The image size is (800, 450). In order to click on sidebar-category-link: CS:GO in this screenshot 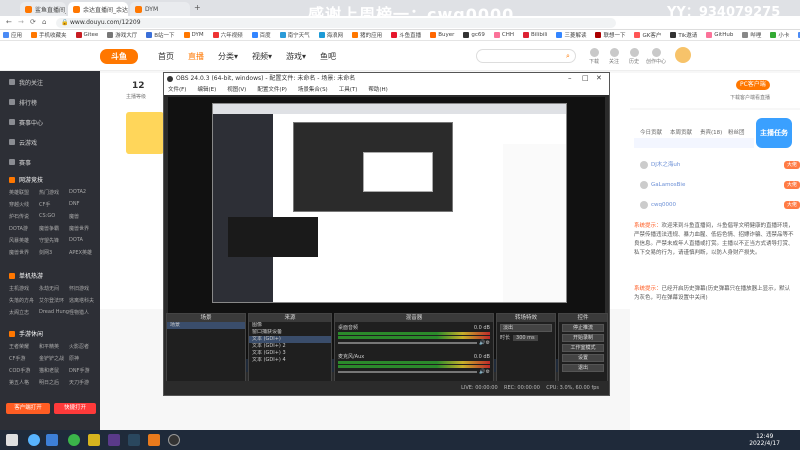, I will do `click(54, 216)`.